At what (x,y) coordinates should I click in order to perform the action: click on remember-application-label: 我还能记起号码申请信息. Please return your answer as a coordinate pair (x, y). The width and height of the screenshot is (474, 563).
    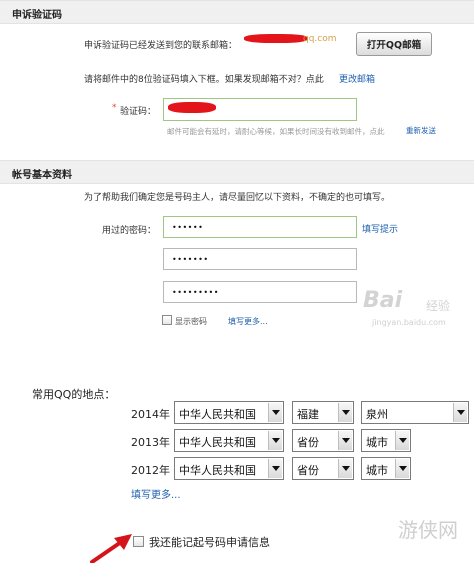
    Looking at the image, I should click on (209, 542).